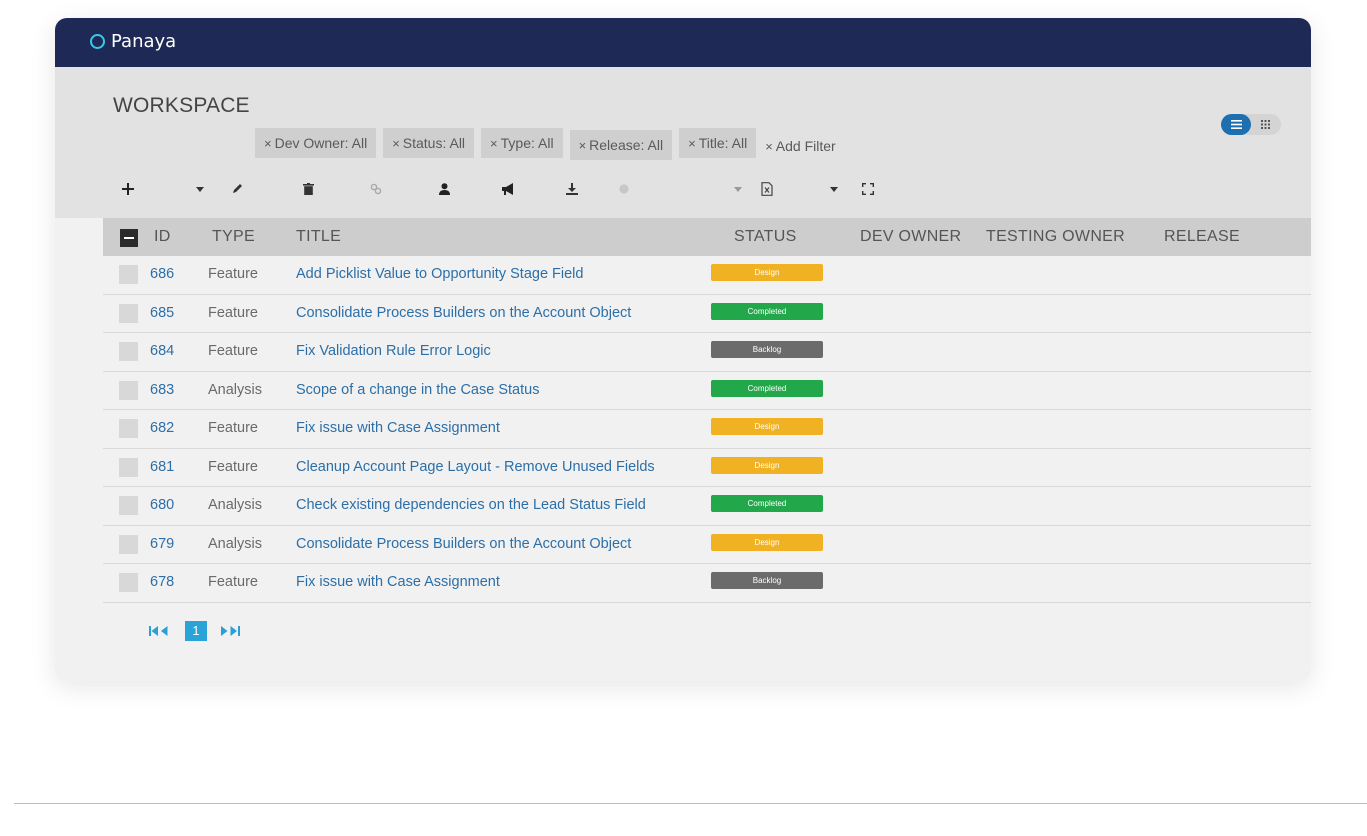 Image resolution: width=1367 pixels, height=836 pixels. What do you see at coordinates (162, 351) in the screenshot?
I see `row-id-link: 684` at bounding box center [162, 351].